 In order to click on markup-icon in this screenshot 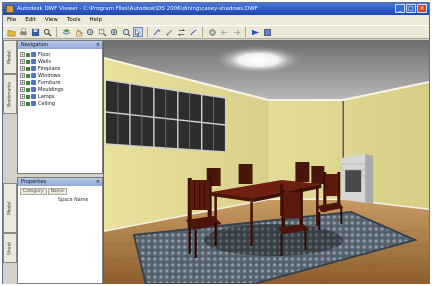, I will do `click(169, 32)`.